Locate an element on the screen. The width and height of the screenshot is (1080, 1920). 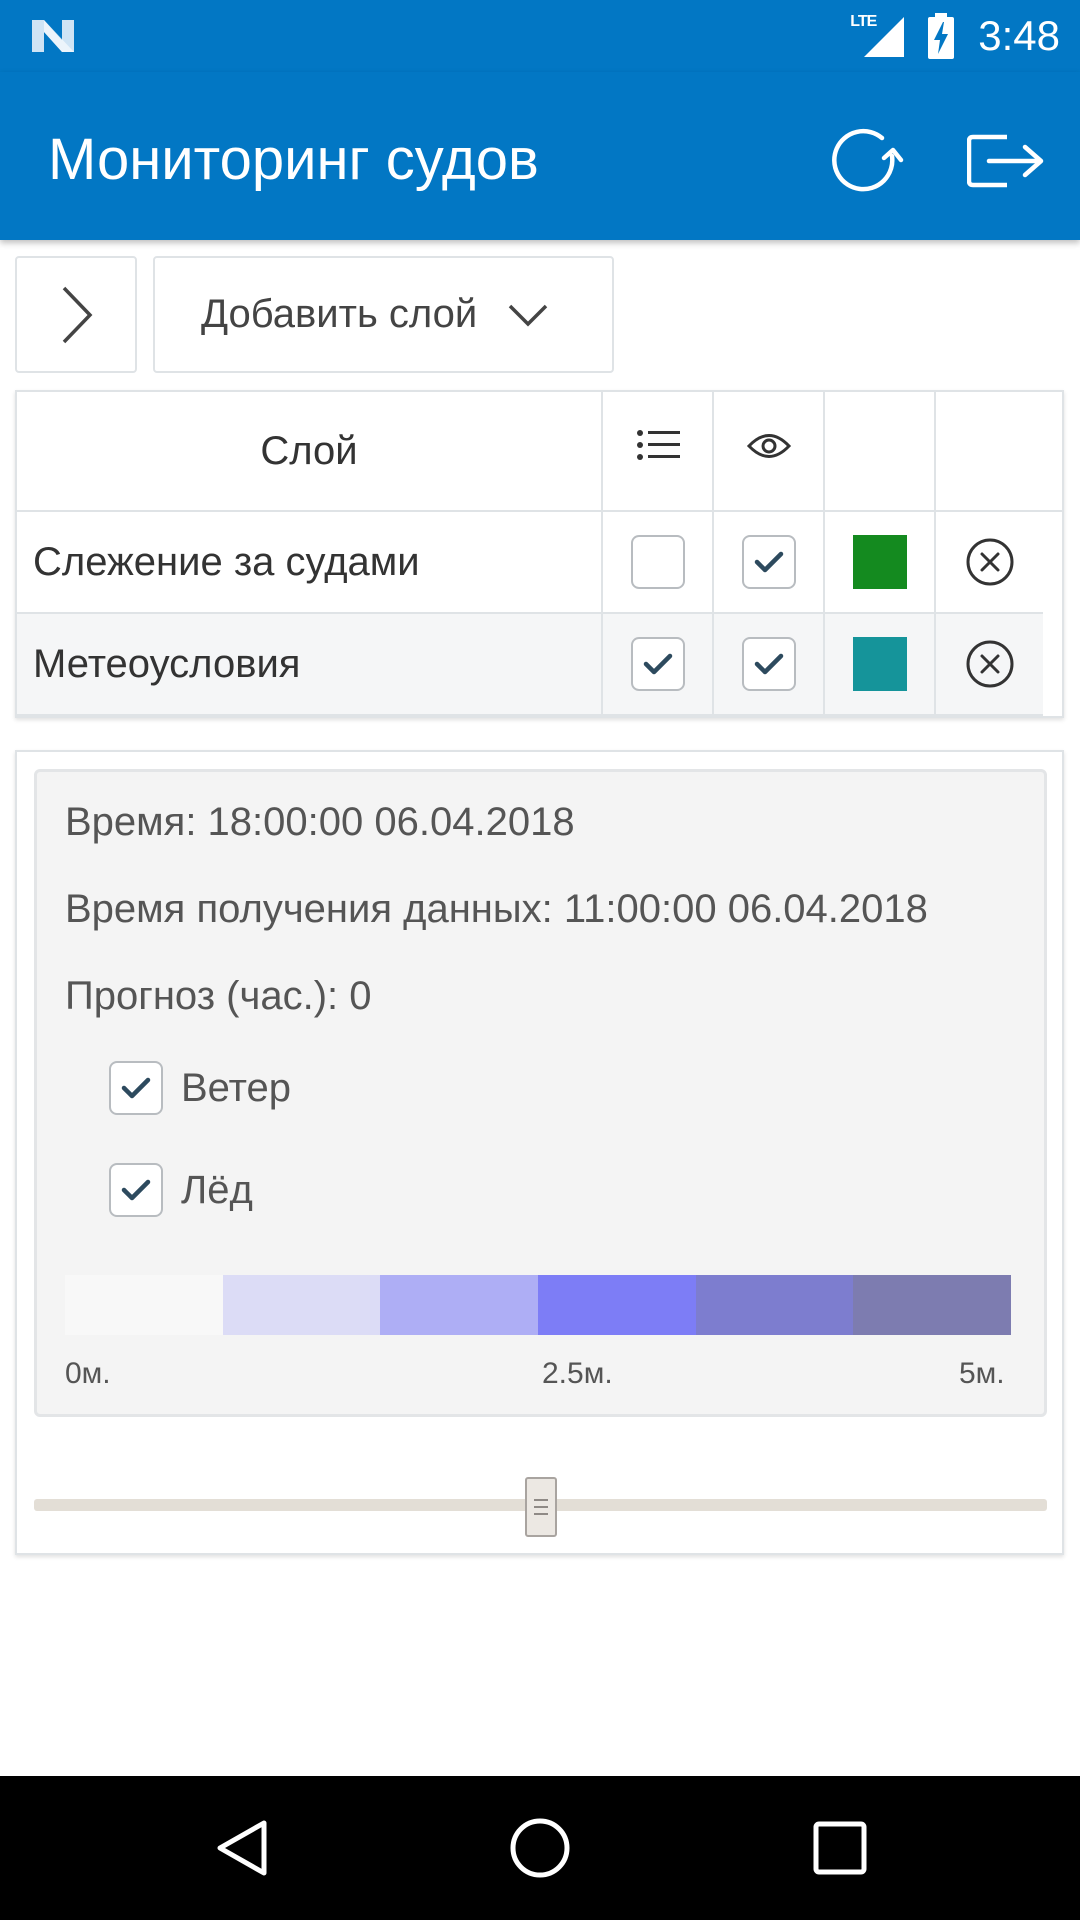
add-layer-dropdown: Добавить слой is located at coordinates (383, 314).